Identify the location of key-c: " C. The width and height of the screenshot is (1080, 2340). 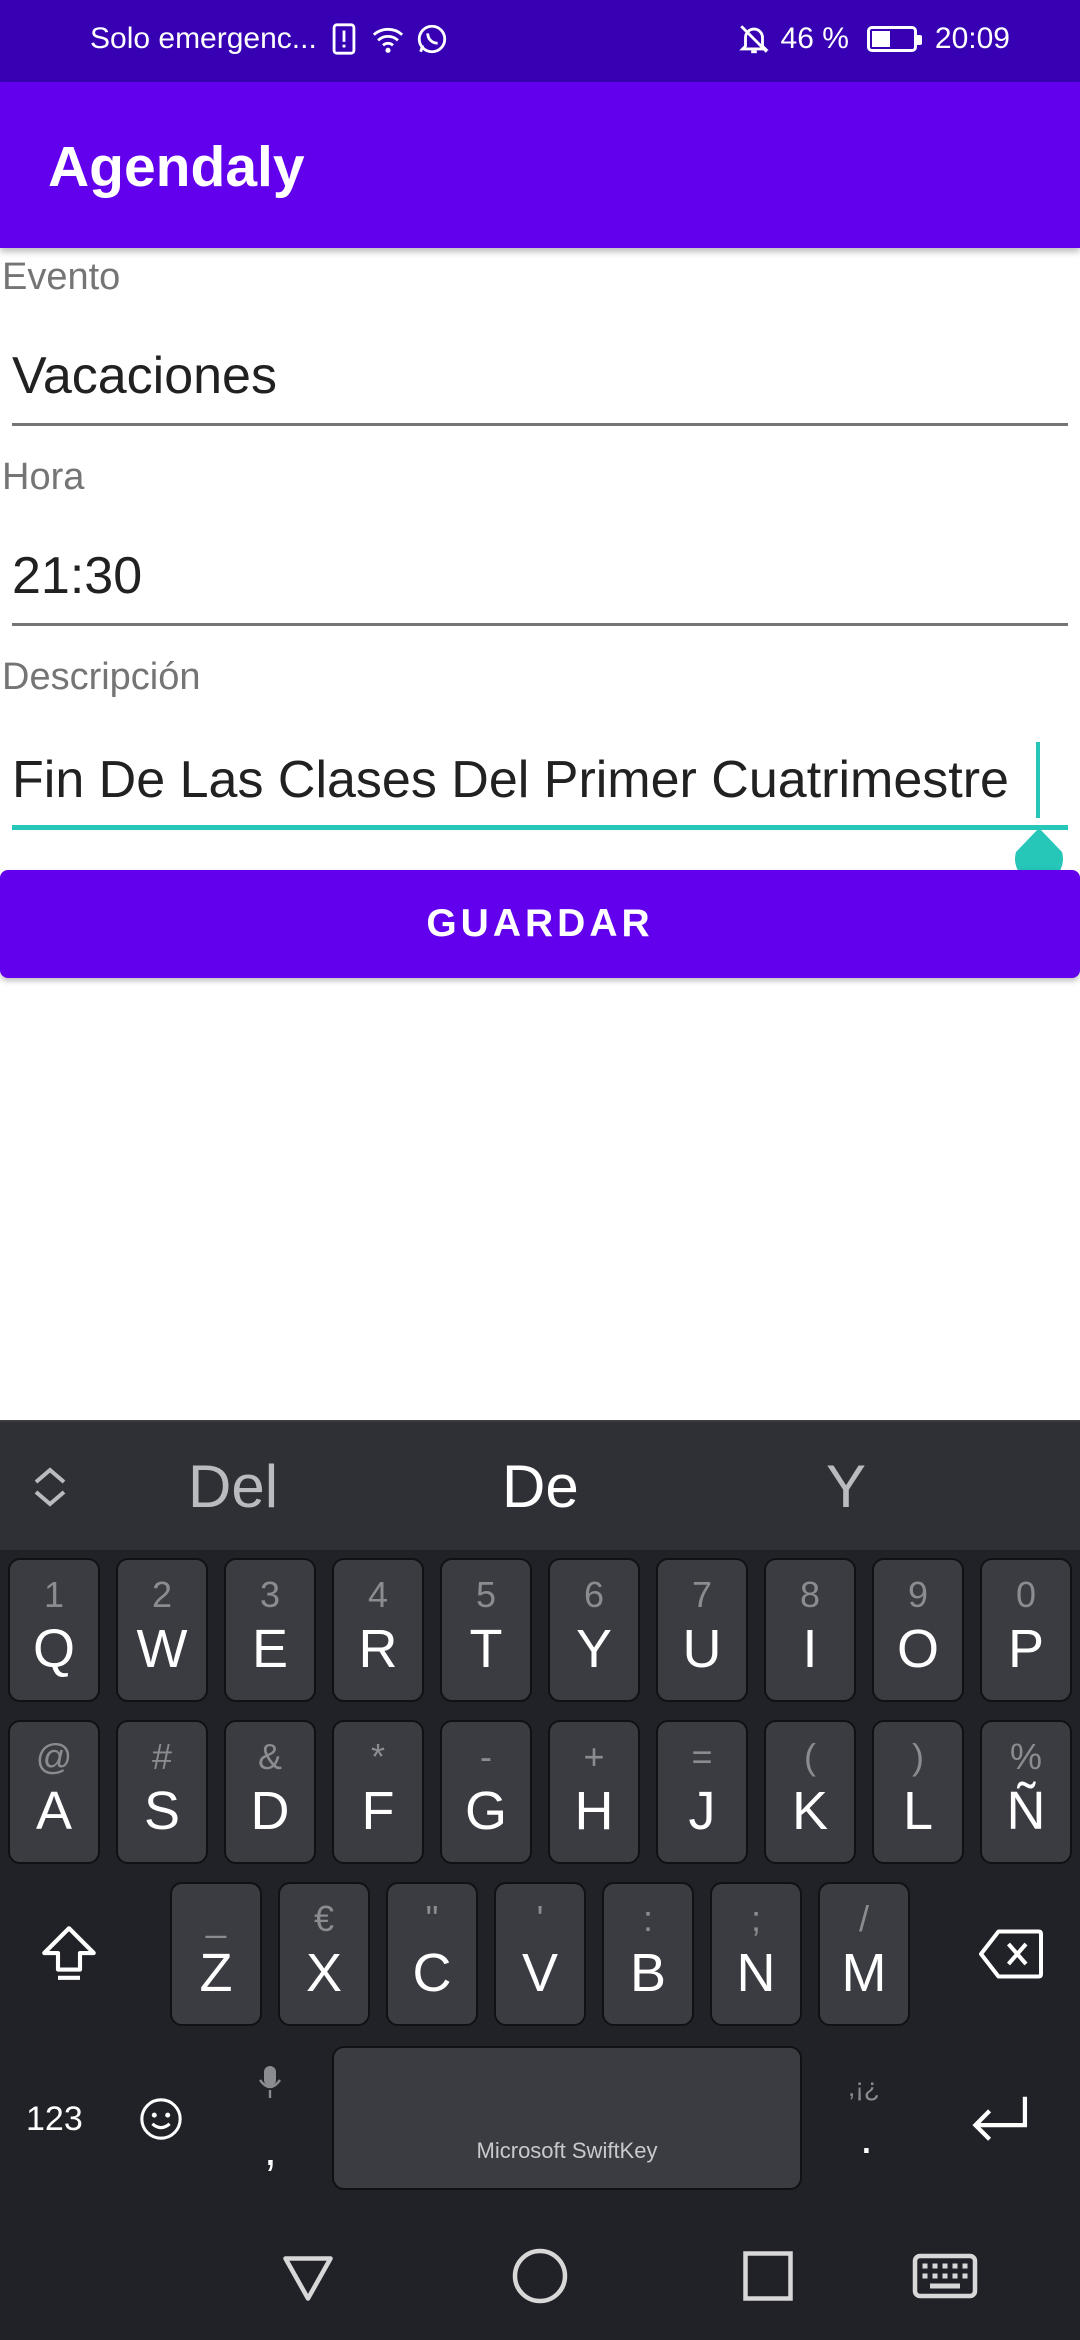
(432, 1954).